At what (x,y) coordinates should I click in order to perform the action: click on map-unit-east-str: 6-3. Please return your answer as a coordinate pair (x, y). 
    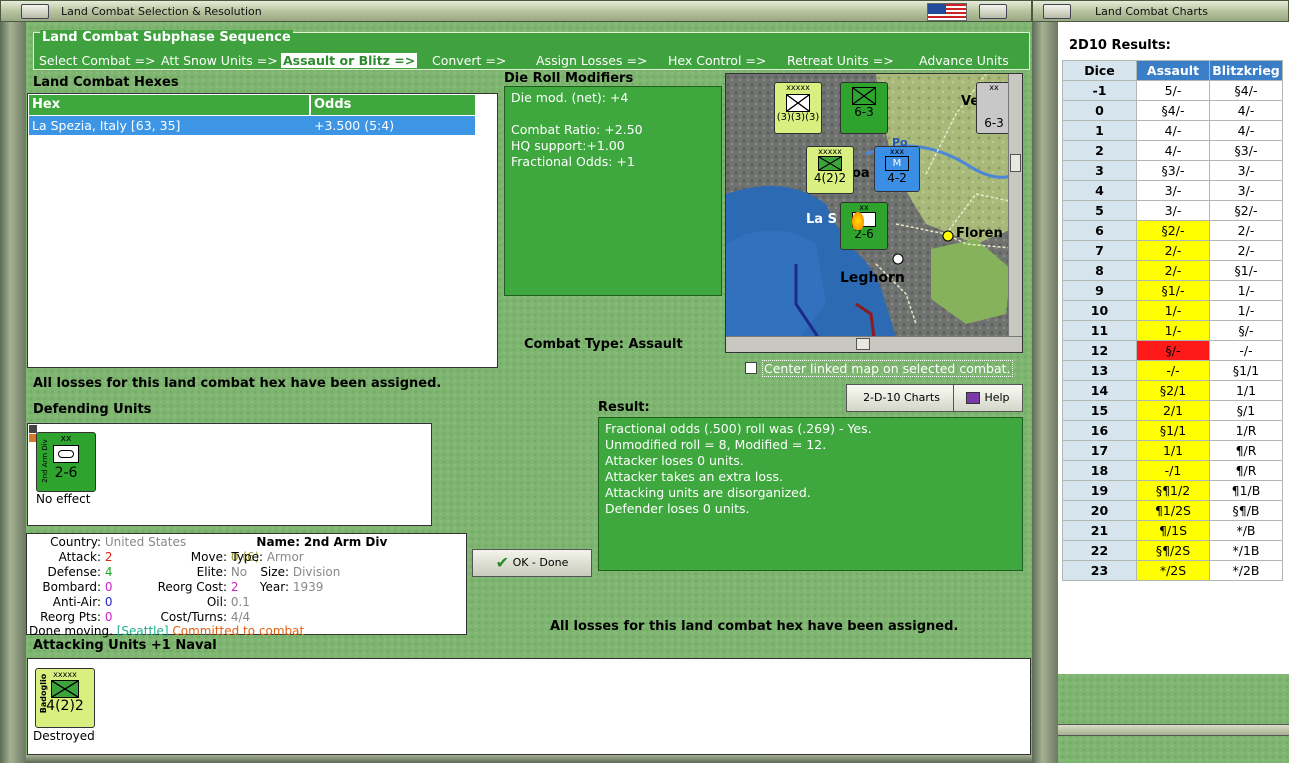
    Looking at the image, I should click on (994, 123).